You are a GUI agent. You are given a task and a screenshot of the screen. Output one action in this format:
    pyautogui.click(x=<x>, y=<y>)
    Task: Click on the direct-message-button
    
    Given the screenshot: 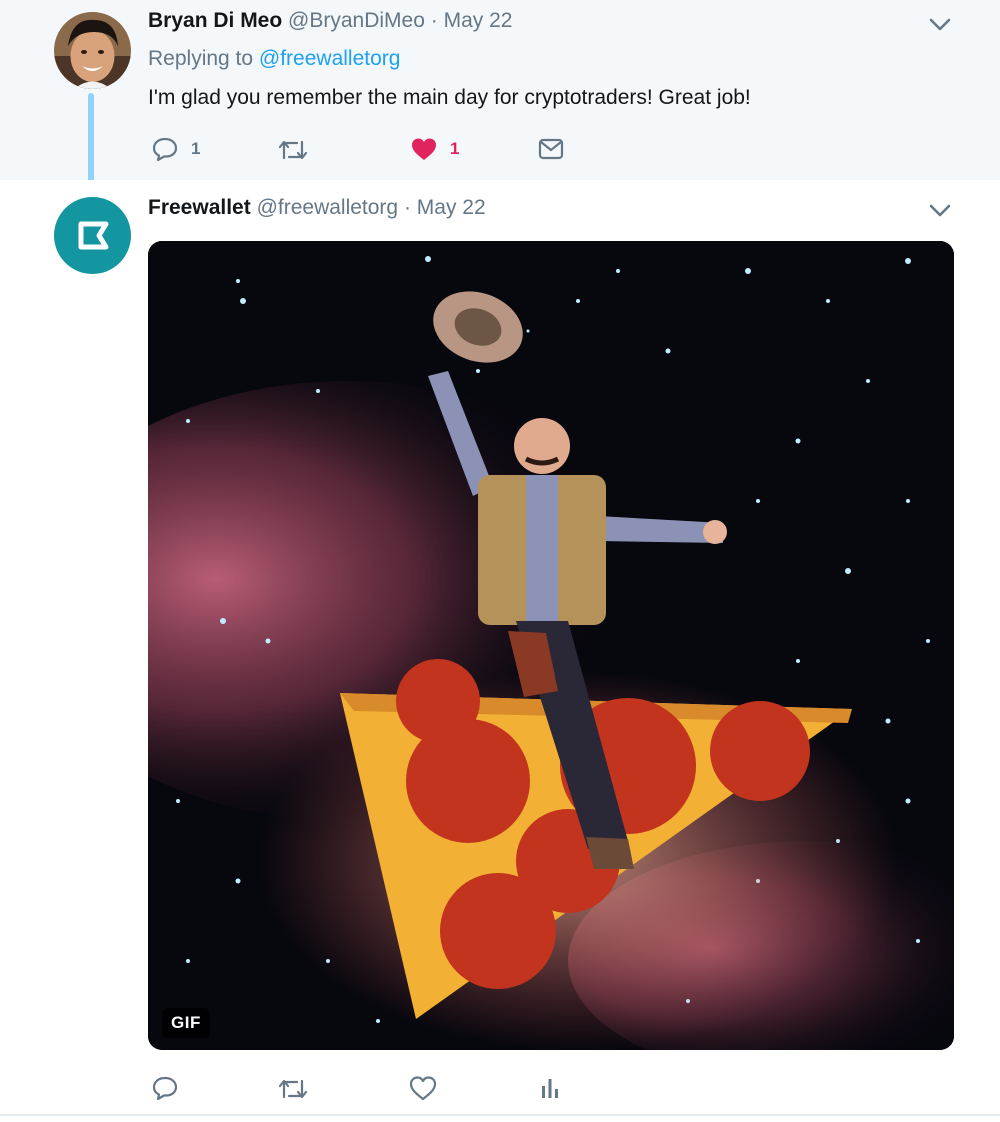 What is the action you would take?
    pyautogui.click(x=551, y=149)
    